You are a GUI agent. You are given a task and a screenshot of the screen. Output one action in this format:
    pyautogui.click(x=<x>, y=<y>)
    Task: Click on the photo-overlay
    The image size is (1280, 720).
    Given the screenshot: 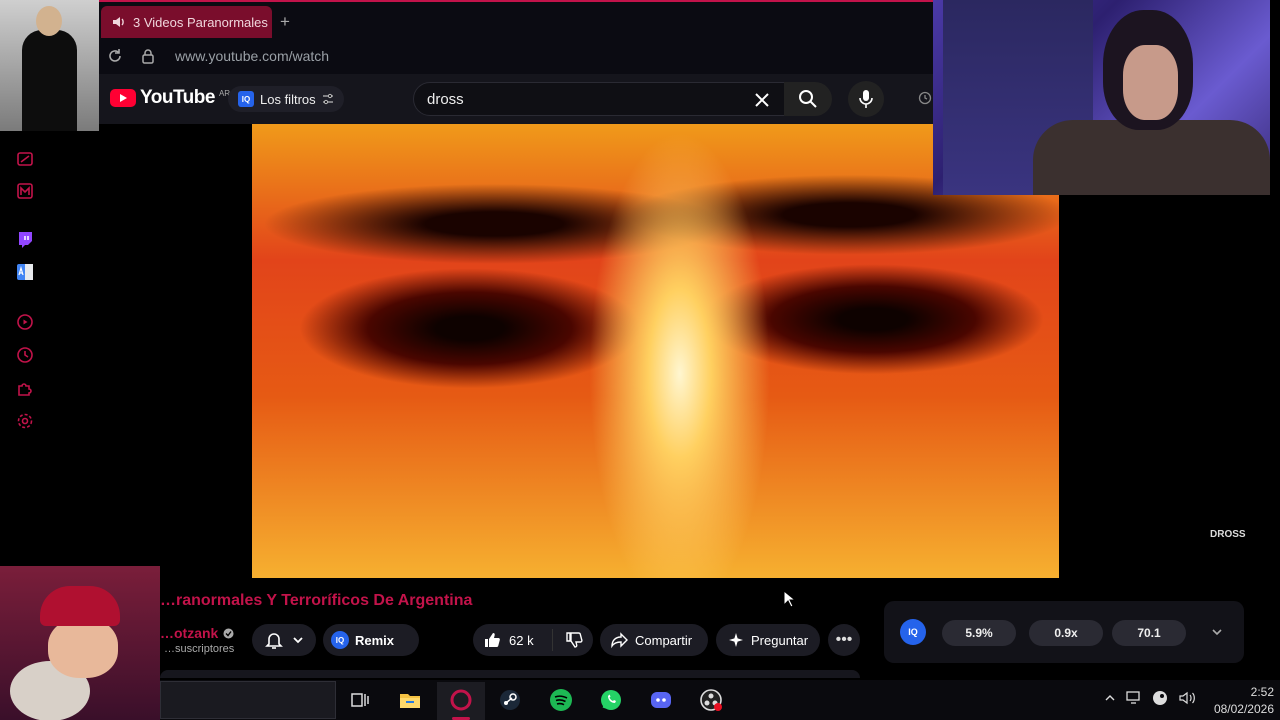 What is the action you would take?
    pyautogui.click(x=49, y=65)
    